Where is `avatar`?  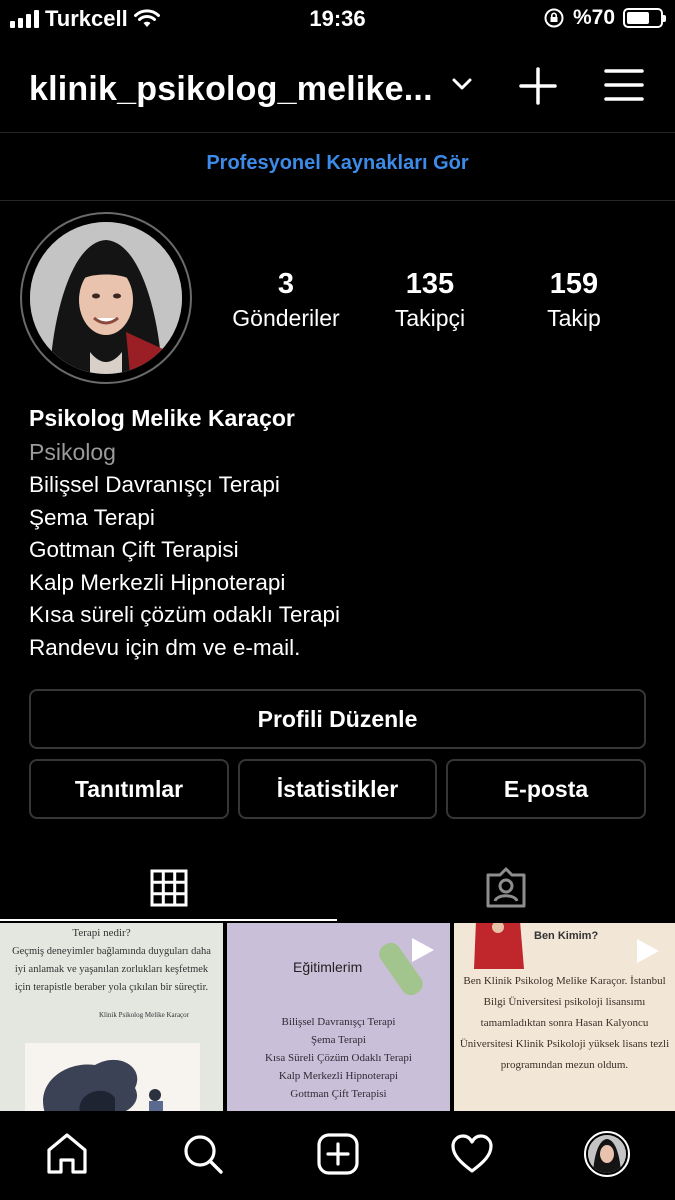
avatar is located at coordinates (106, 298).